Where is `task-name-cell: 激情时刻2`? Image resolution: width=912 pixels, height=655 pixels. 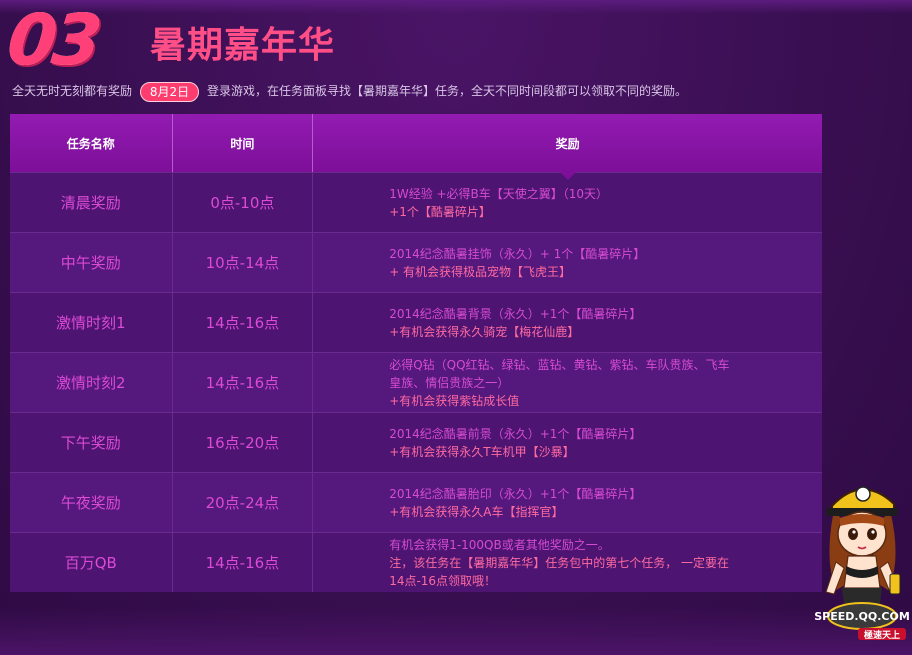
task-name-cell: 激情时刻2 is located at coordinates (91, 382).